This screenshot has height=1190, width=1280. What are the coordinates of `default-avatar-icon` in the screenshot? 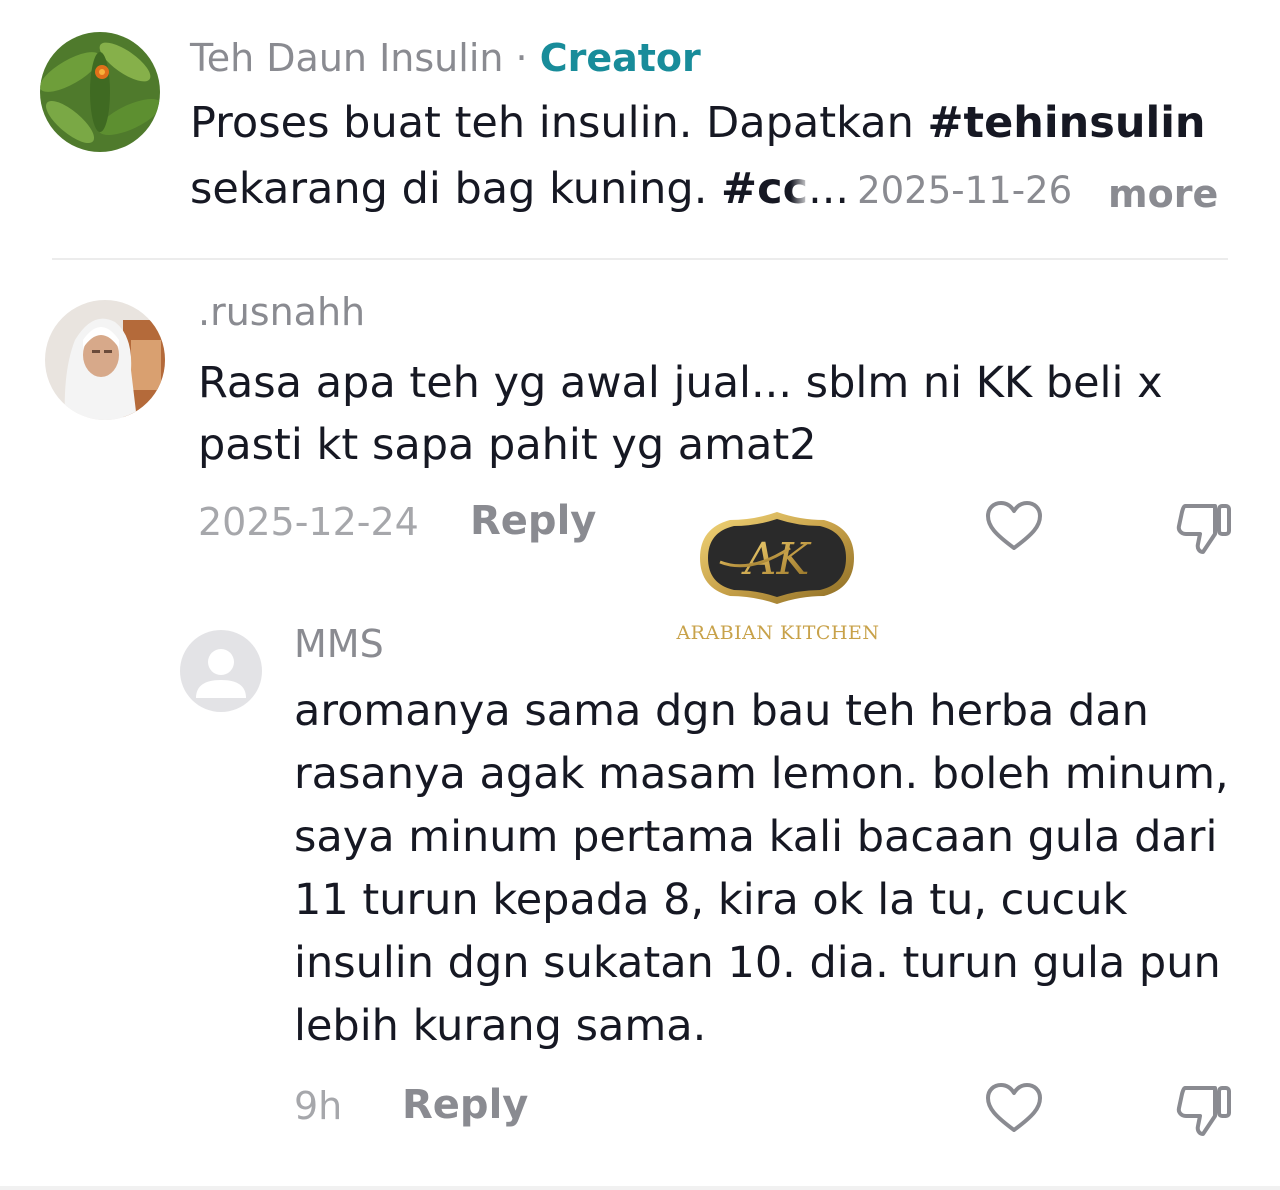 It's located at (221, 671).